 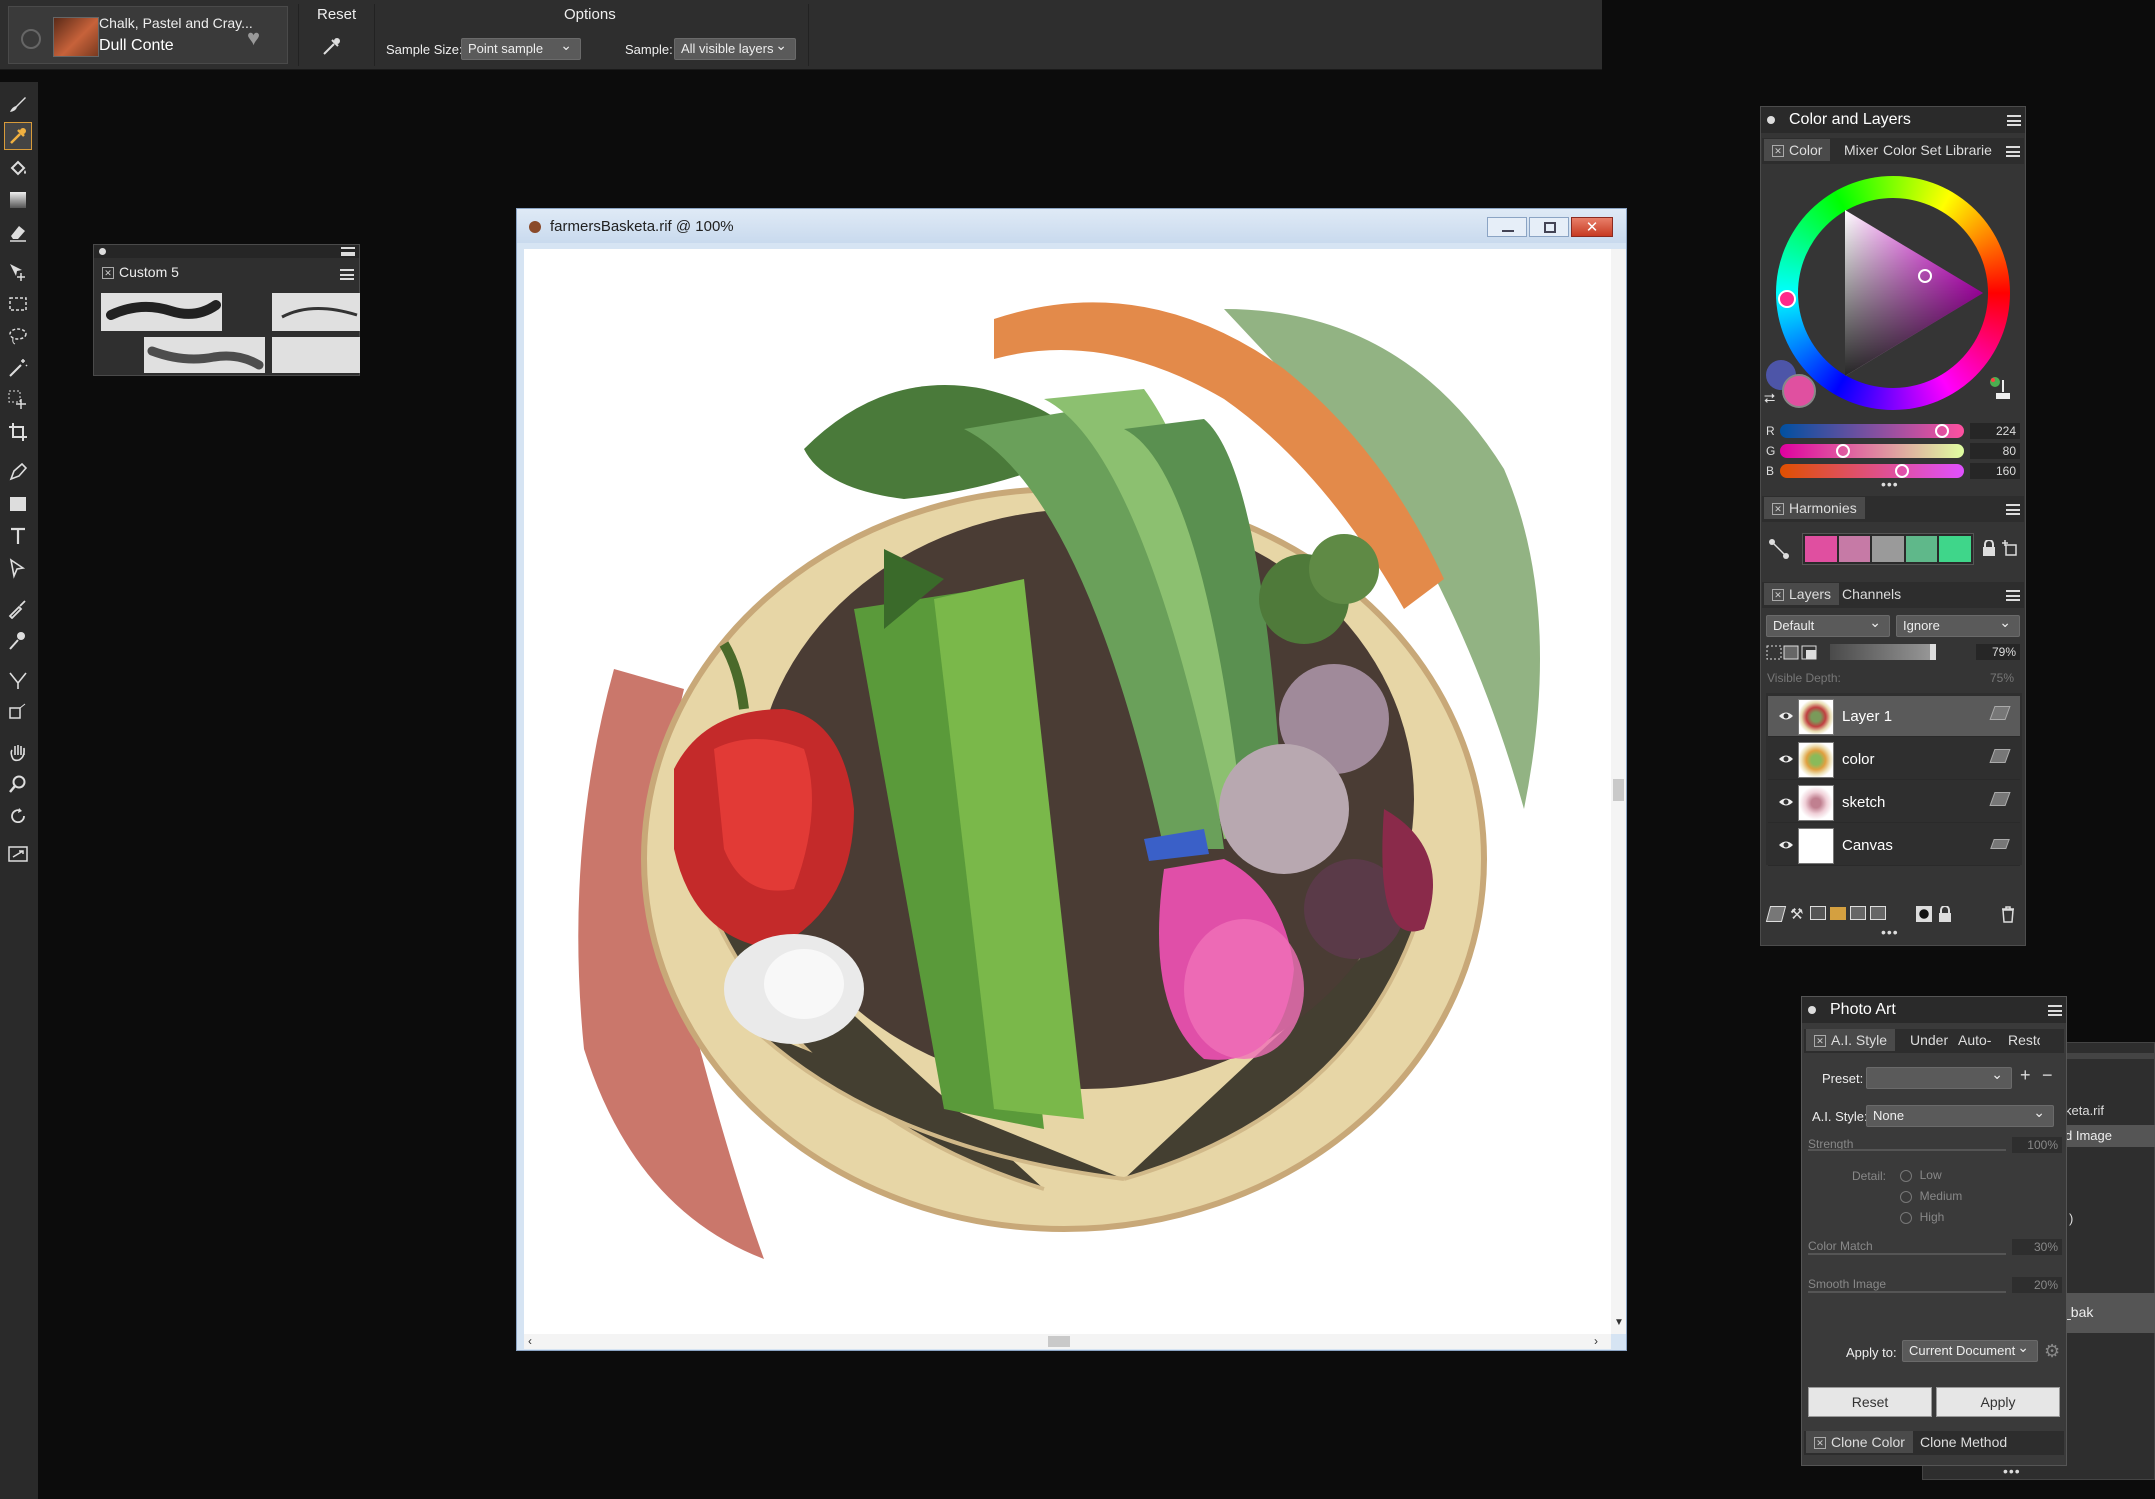 What do you see at coordinates (2008, 914) in the screenshot?
I see `delete-layer-icon` at bounding box center [2008, 914].